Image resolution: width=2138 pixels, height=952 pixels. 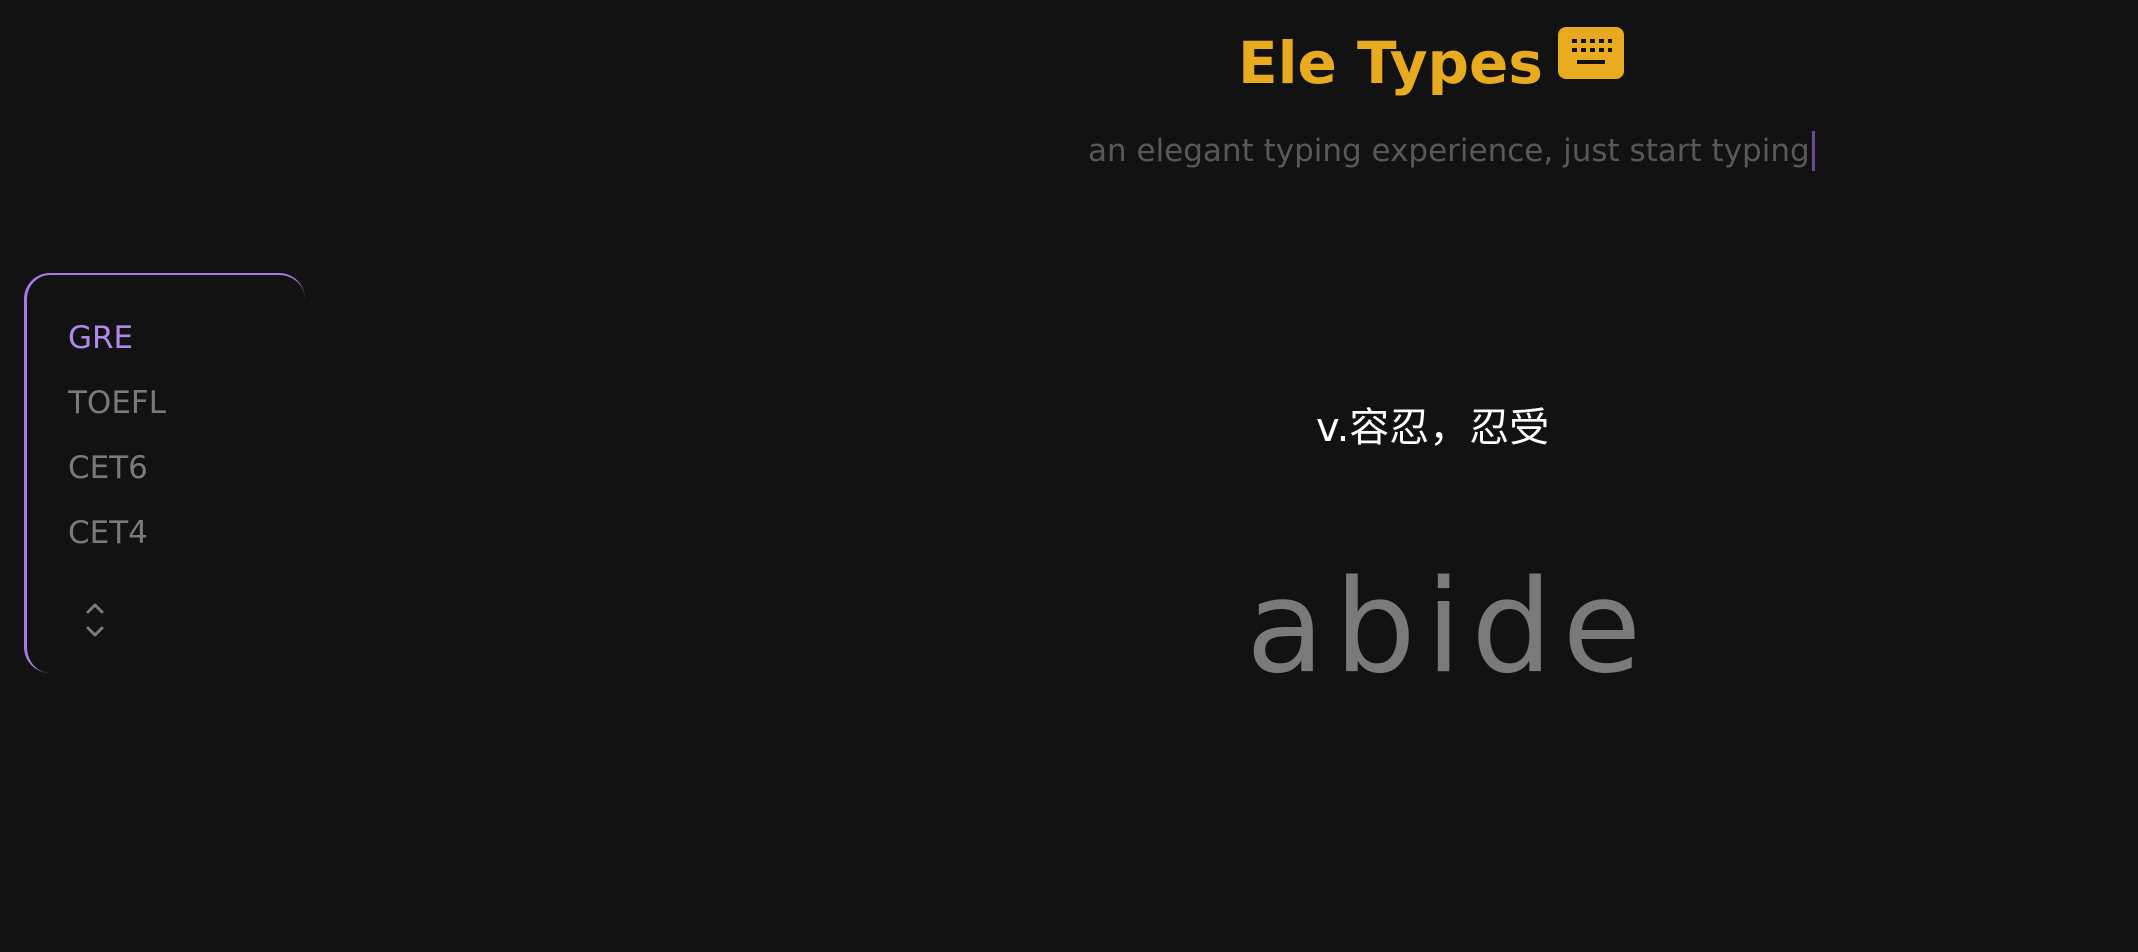 I want to click on word-definition: v.容忍，忍受, so click(x=1433, y=428).